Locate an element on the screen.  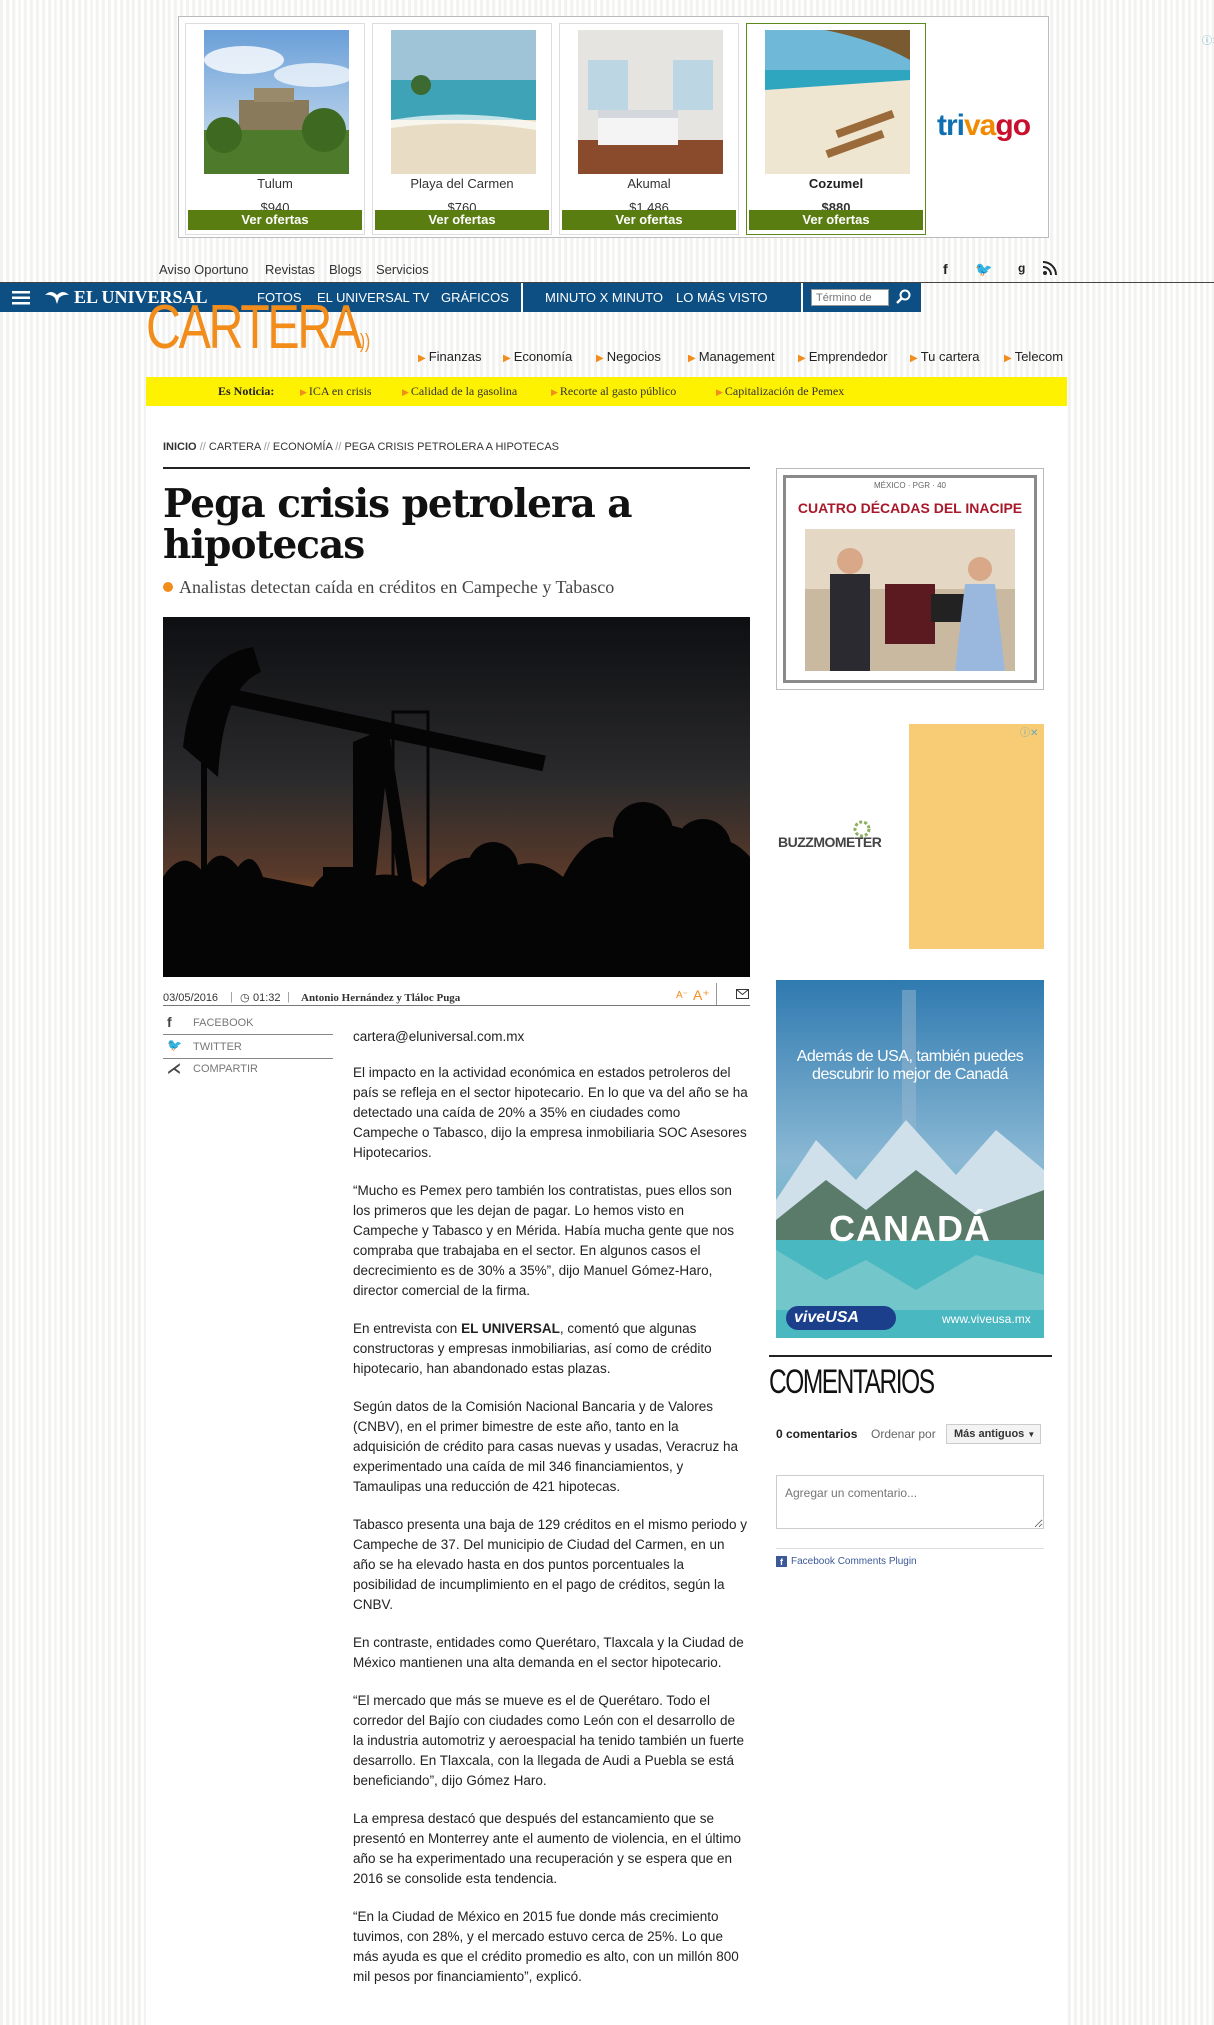
hotel-card-tulum: Tulum $940 Ver ofertas is located at coordinates (275, 129).